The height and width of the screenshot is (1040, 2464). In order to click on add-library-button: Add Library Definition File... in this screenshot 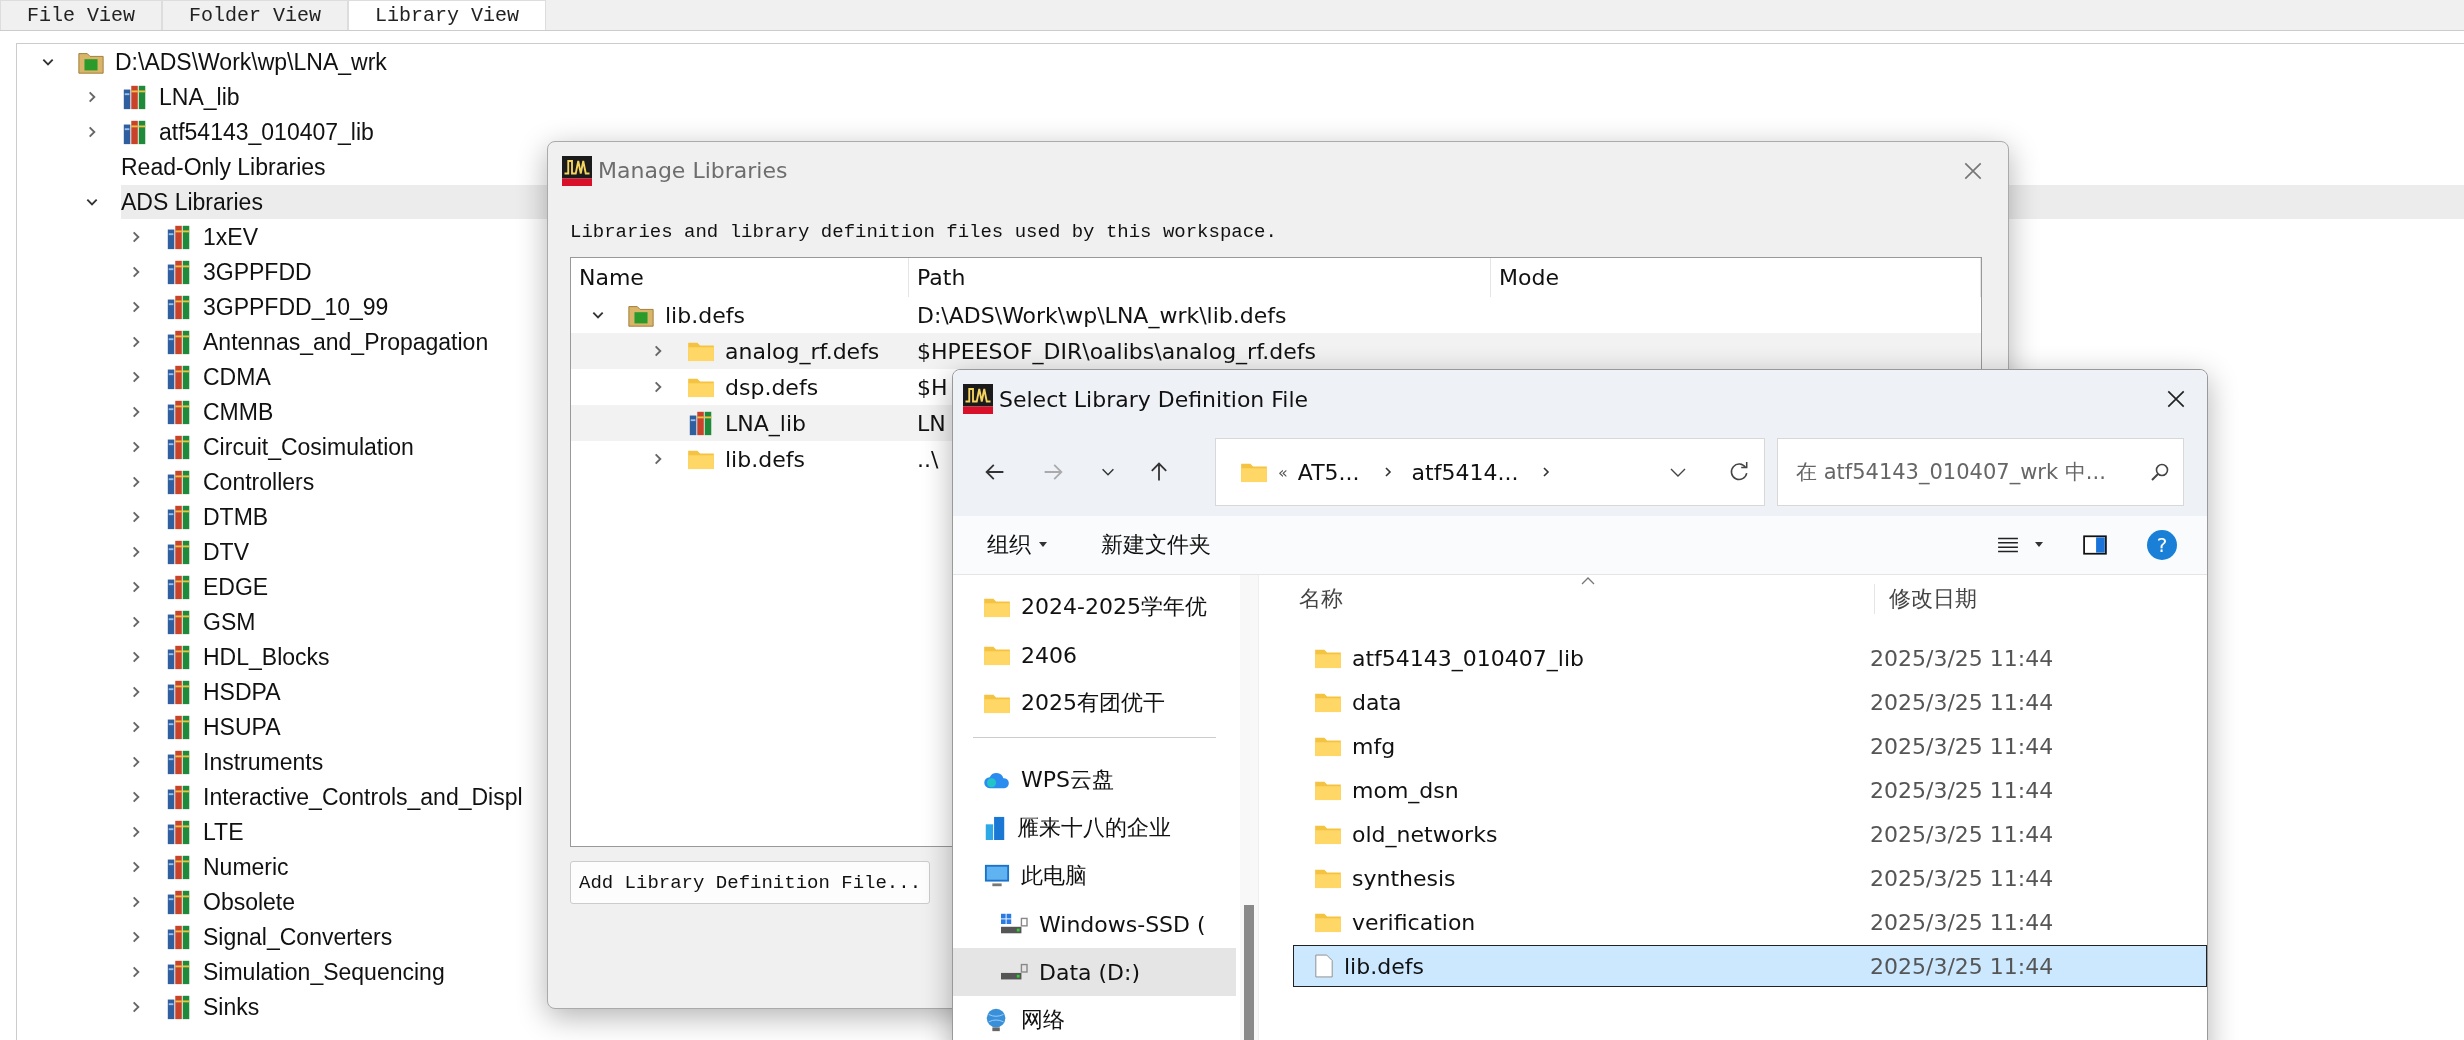, I will do `click(750, 882)`.